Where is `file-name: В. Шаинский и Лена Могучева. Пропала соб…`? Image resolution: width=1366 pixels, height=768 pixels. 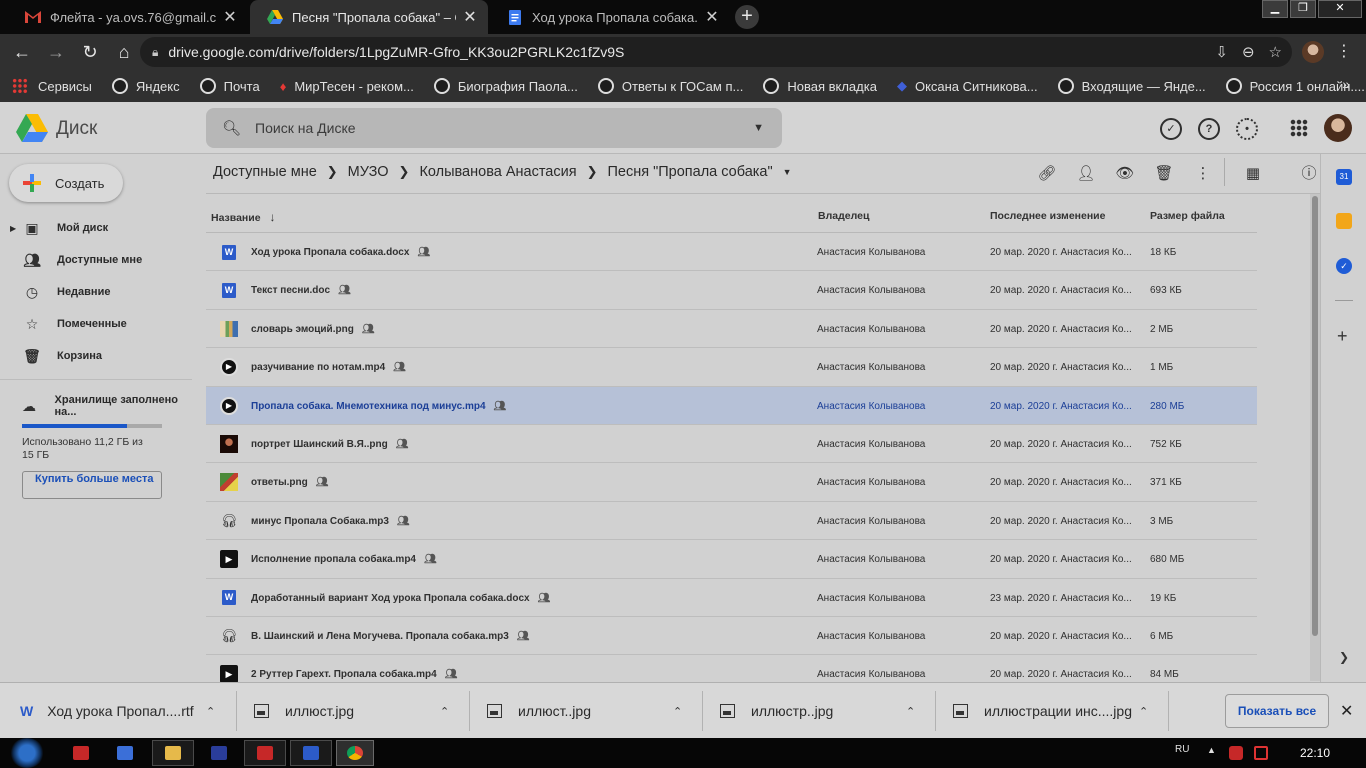
file-name: В. Шаинский и Лена Могучева. Пропала соб… is located at coordinates (390, 636).